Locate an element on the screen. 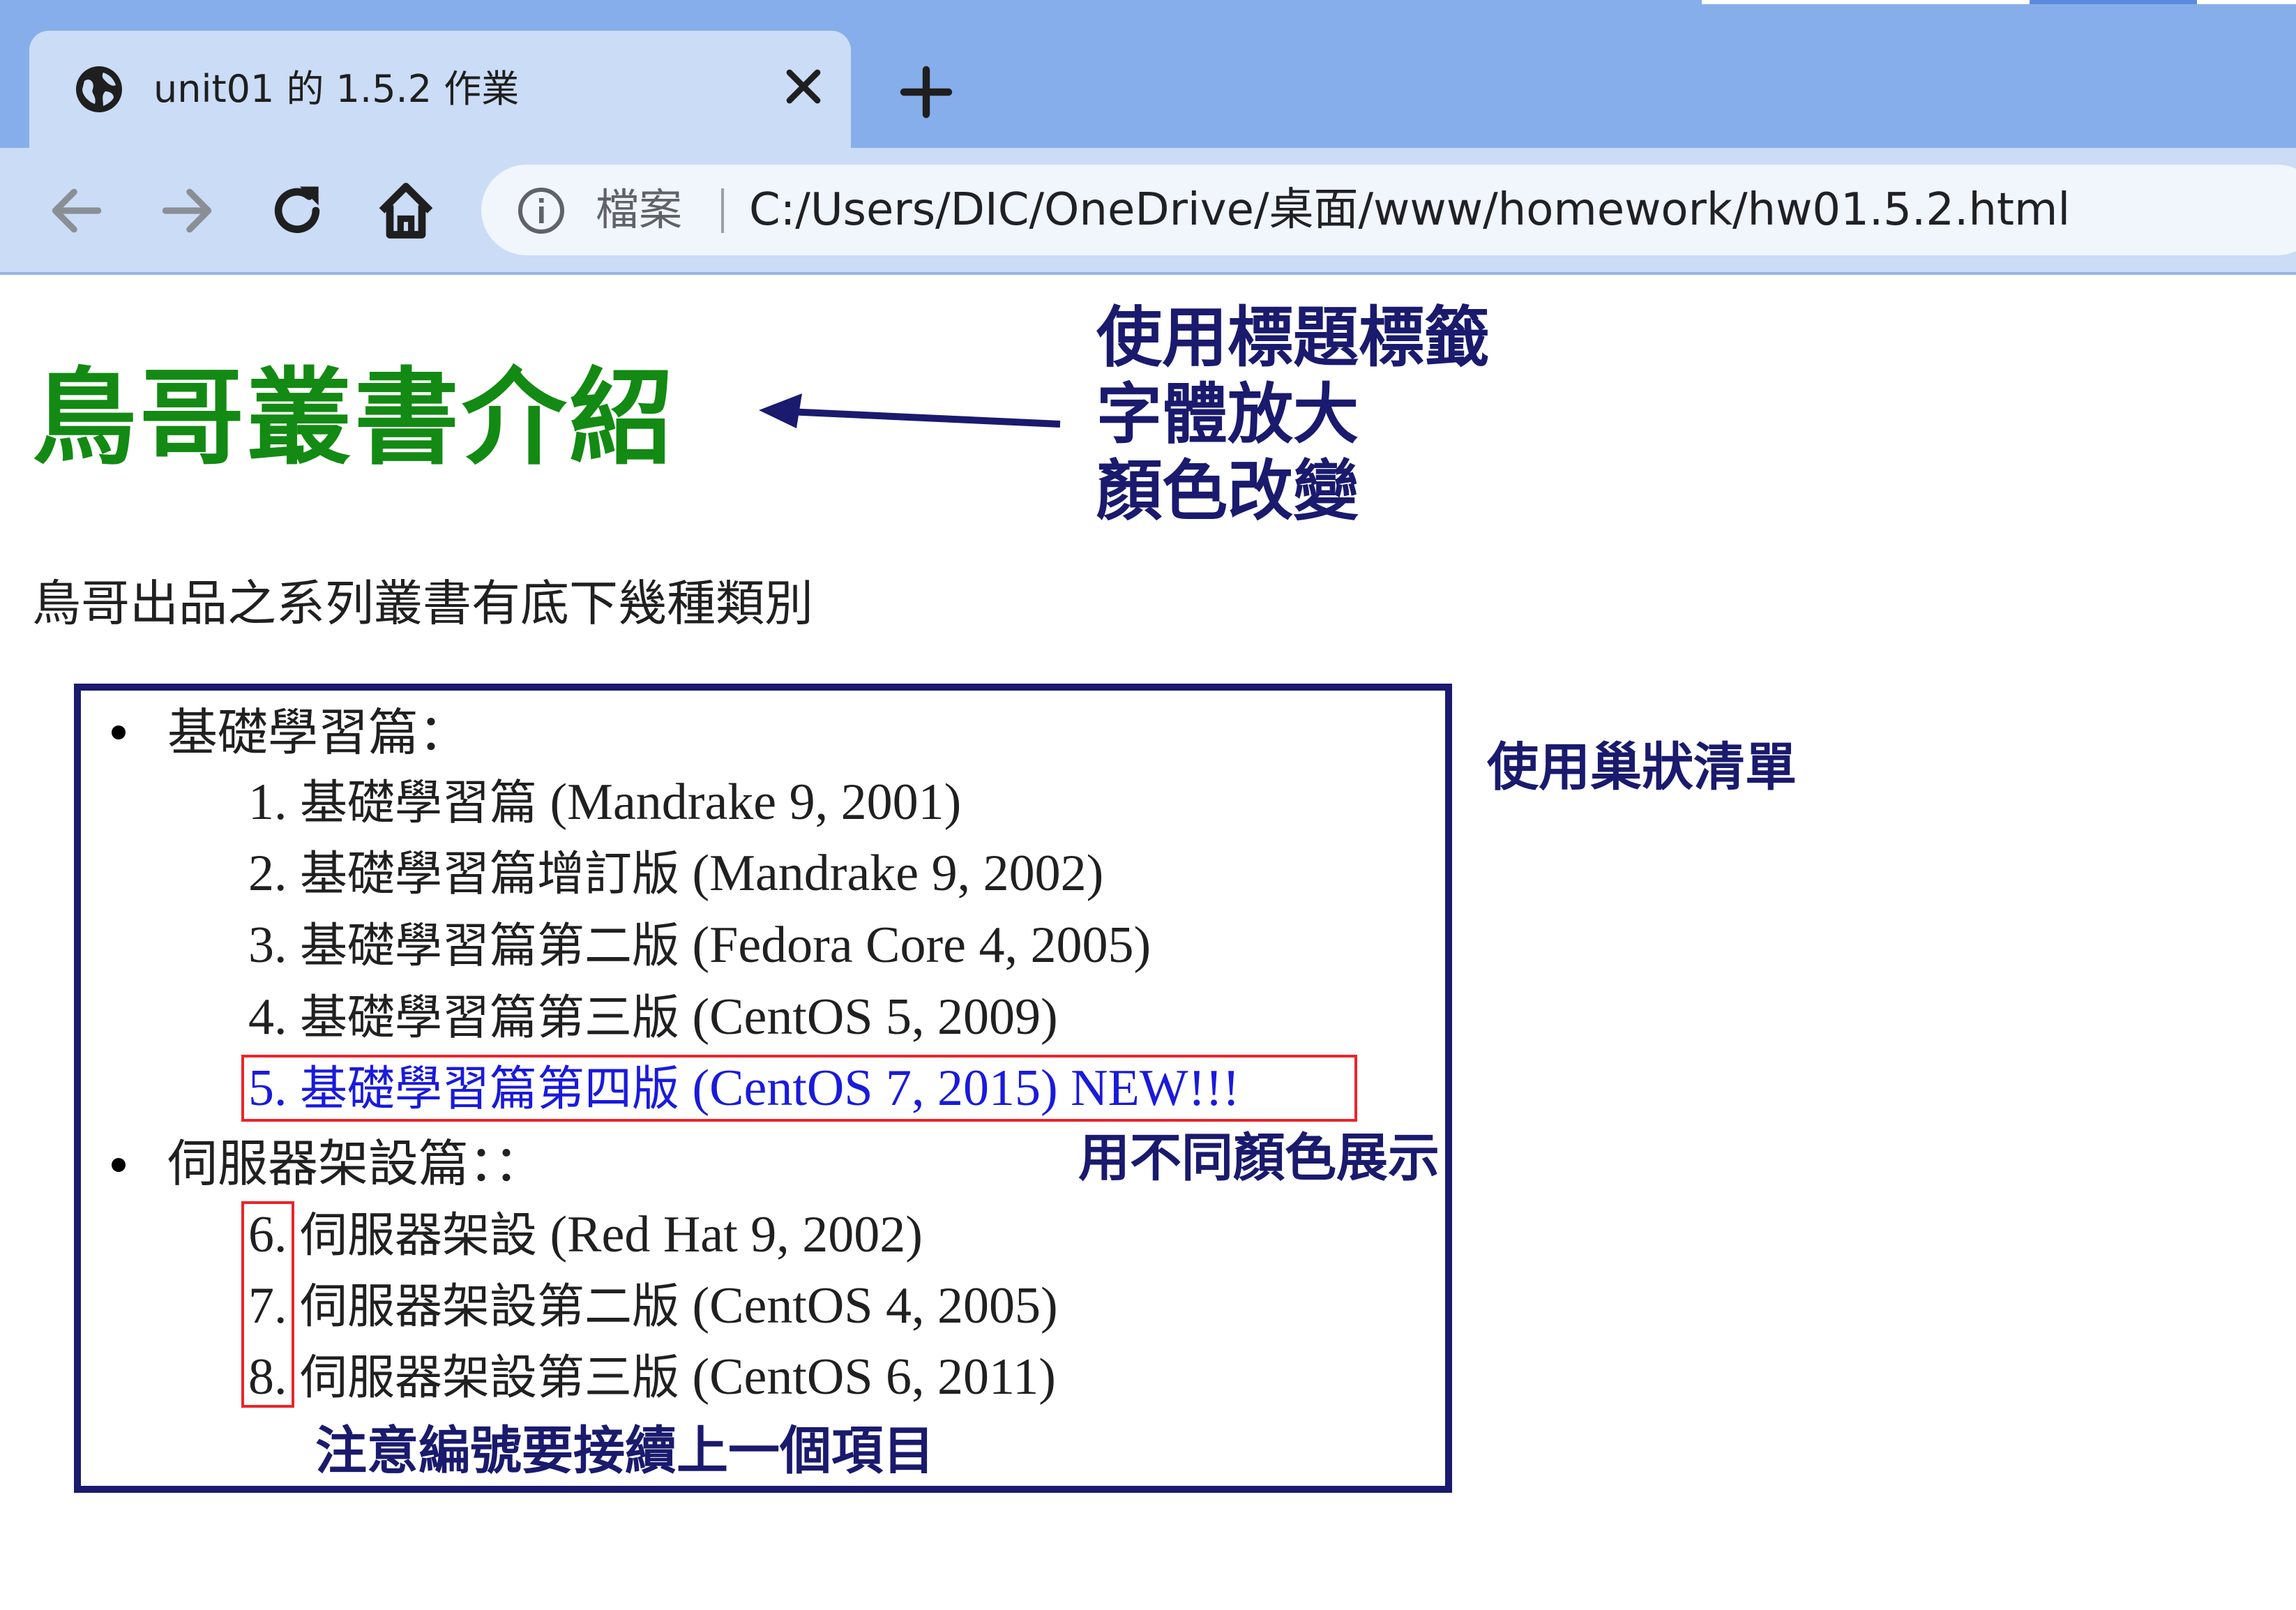 The width and height of the screenshot is (2296, 1610). browser-tab: unit01 的 1.5.2 作業 is located at coordinates (440, 89).